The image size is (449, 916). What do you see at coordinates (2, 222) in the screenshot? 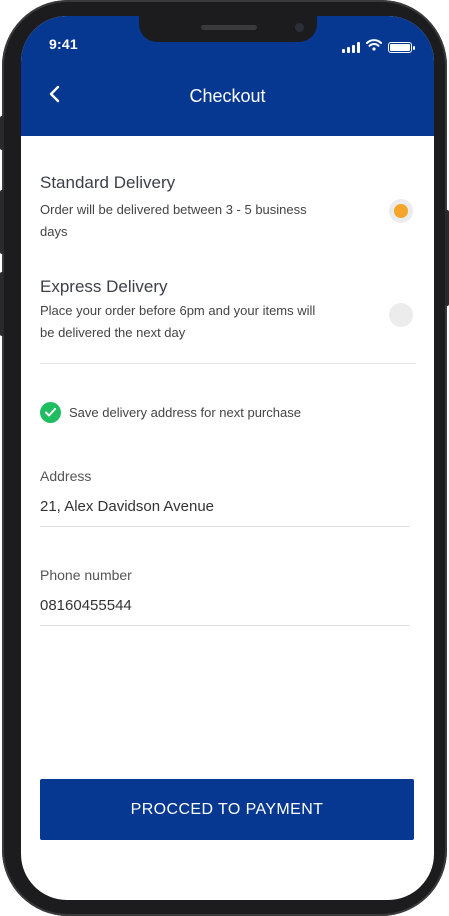
I see `side-button-volume-up` at bounding box center [2, 222].